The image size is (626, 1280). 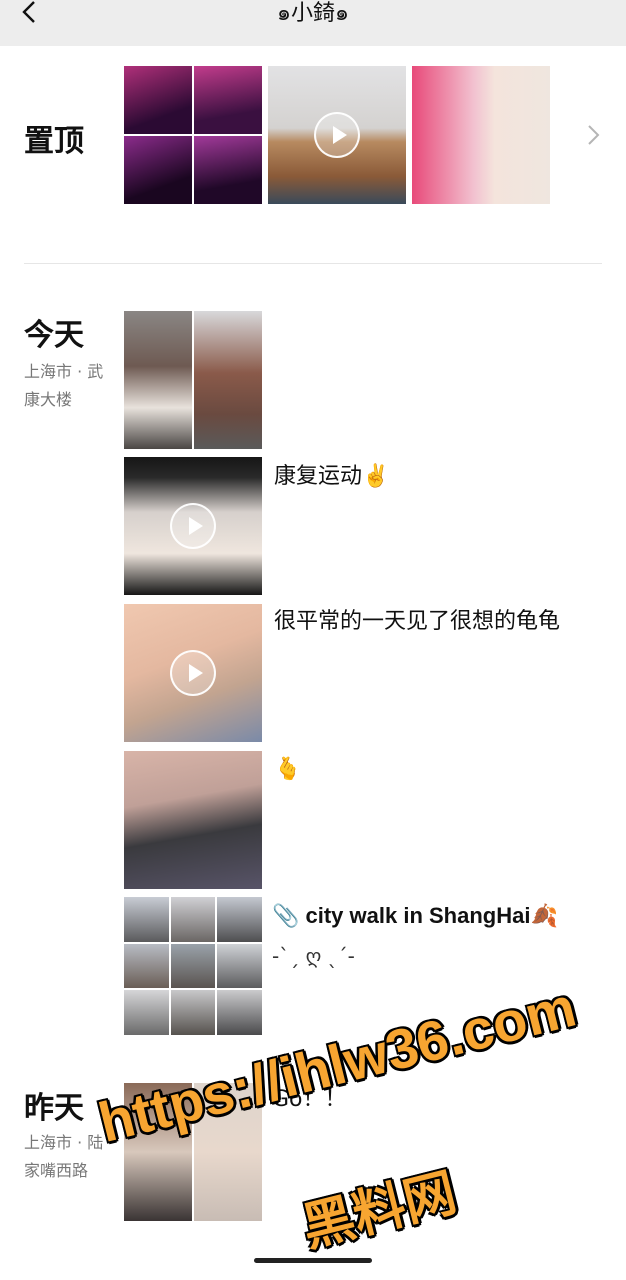 I want to click on page-title: ๑小錡๑, so click(x=313, y=13).